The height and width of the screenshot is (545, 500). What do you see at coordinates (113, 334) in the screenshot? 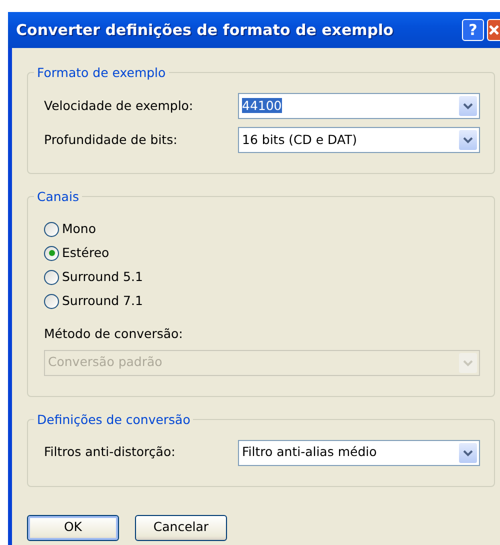
I see `field-label: Método de conversão:` at bounding box center [113, 334].